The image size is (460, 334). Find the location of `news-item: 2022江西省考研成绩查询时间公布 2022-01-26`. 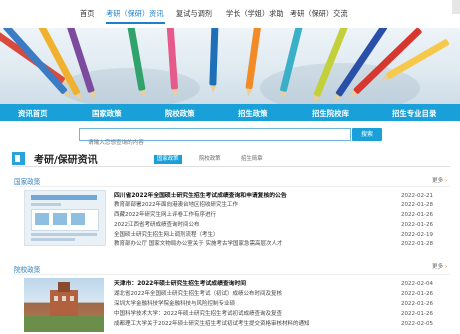

news-item: 2022江西省考研成绩查询时间公布 2022-01-26 is located at coordinates (275, 225).